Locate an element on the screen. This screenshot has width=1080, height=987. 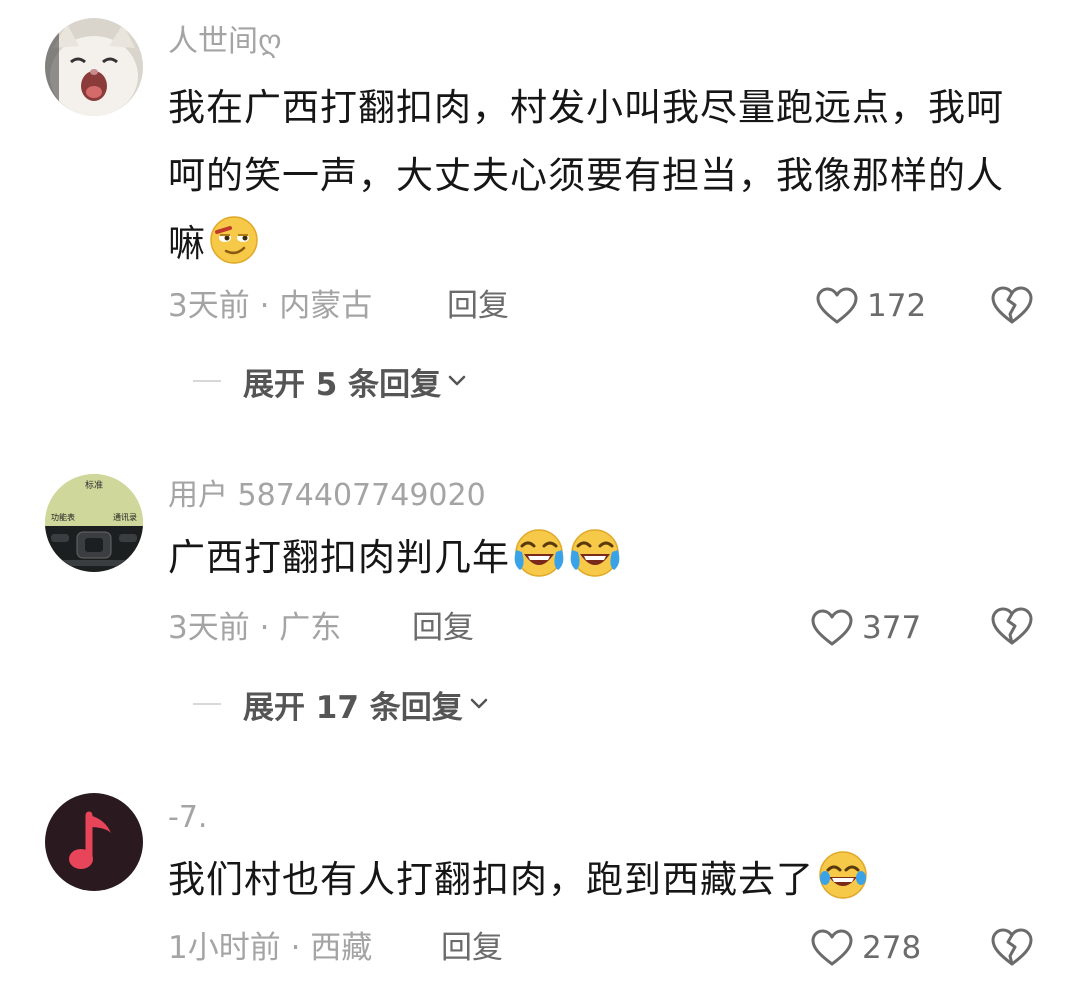
cat-avatar-icon is located at coordinates (94, 67).